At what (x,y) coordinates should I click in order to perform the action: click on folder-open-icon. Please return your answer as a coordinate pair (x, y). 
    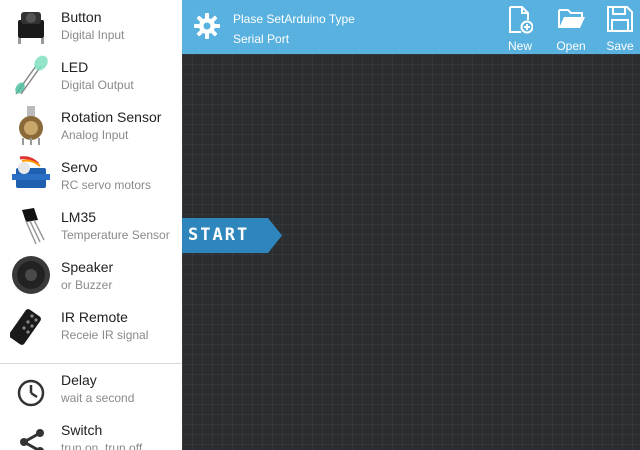
    Looking at the image, I should click on (571, 18).